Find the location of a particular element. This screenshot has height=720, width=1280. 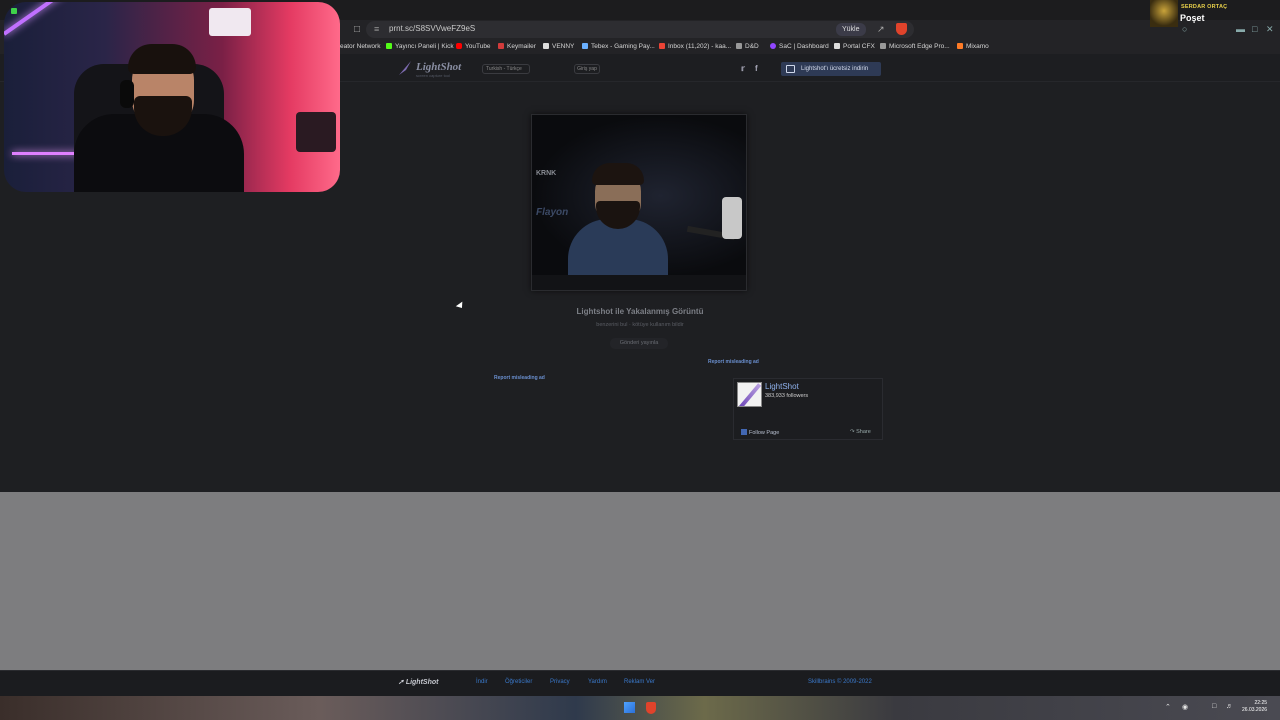

screenshot-watermark: KRNK is located at coordinates (546, 173).